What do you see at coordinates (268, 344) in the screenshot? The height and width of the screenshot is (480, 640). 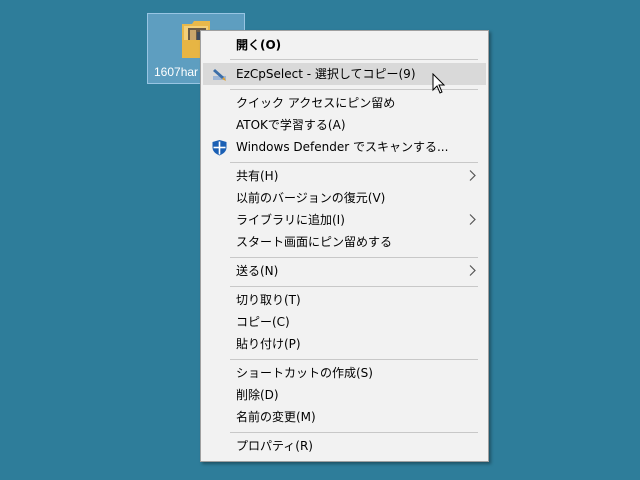 I see `menu-item-label: 貼り付け(P)` at bounding box center [268, 344].